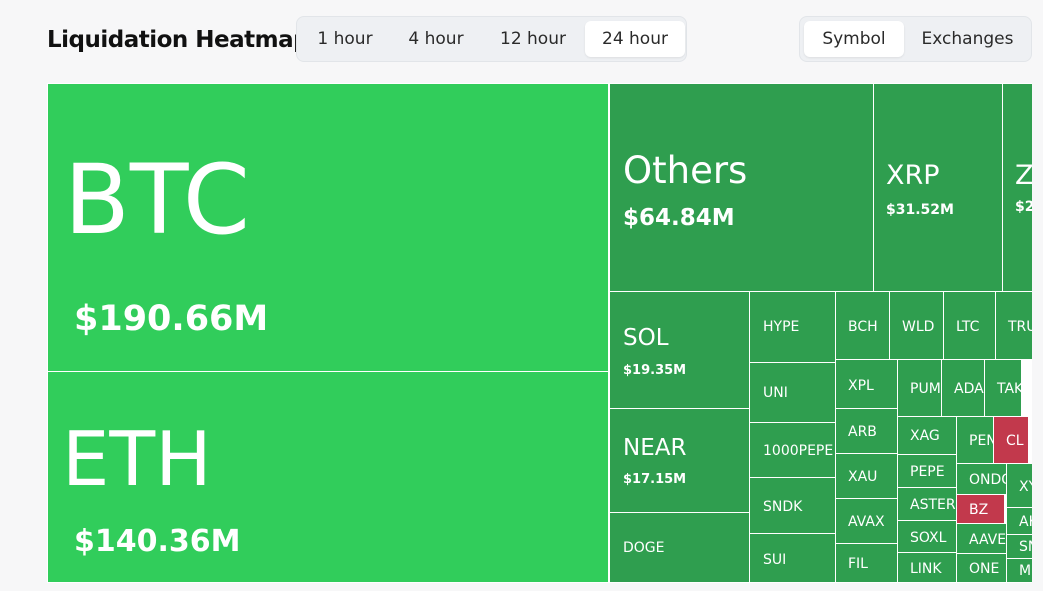  I want to click on tile-value: $19.35M, so click(655, 370).